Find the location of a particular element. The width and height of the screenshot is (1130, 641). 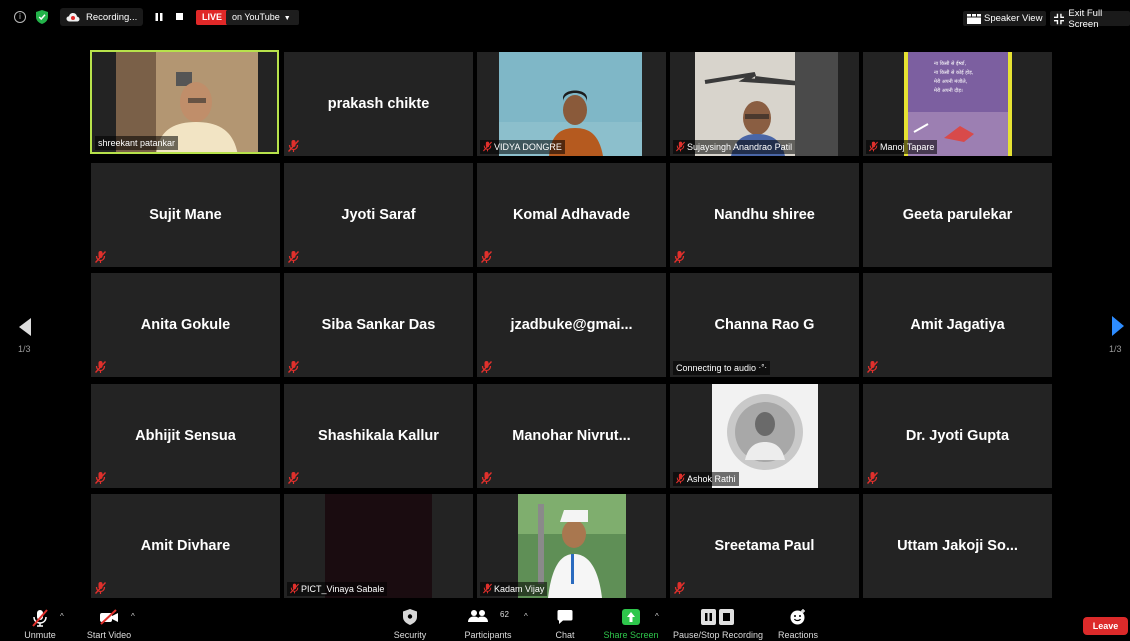

participant-name-text: Manoj Tapare is located at coordinates (907, 147).